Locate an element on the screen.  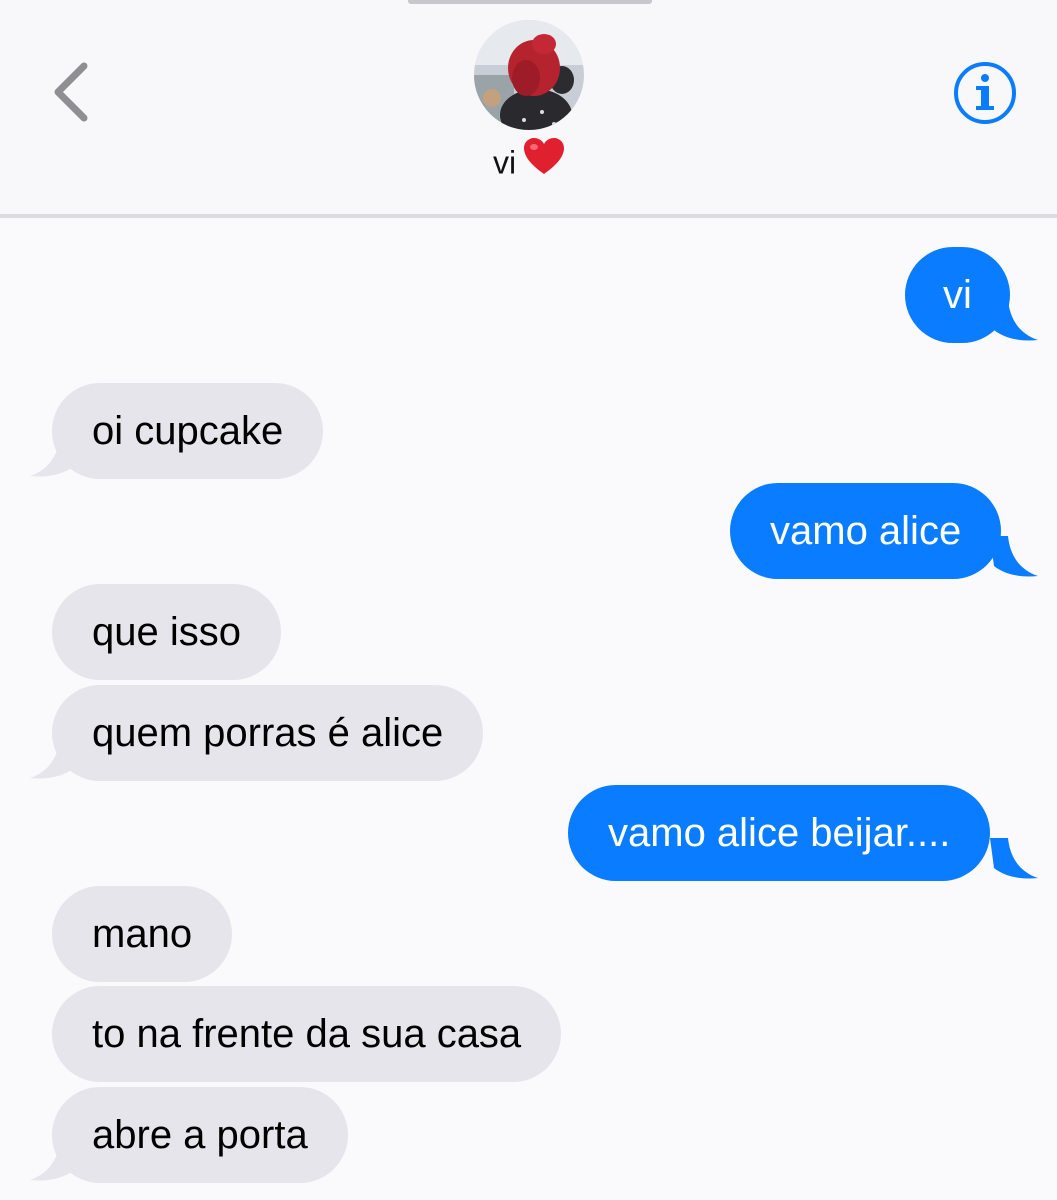
incoming-message: to na frente da sua casa is located at coordinates (307, 1034).